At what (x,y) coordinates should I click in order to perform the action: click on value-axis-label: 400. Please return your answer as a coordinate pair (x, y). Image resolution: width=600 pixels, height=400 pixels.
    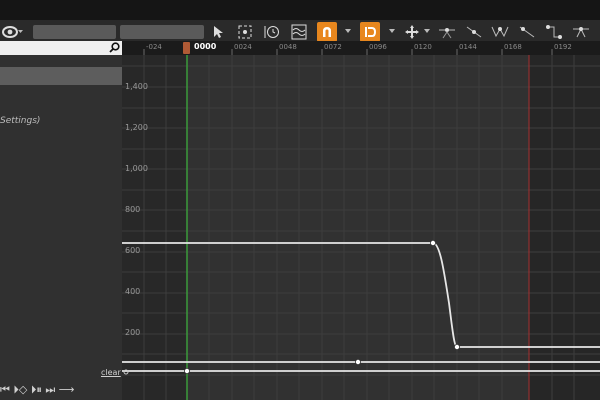
    Looking at the image, I should click on (133, 291).